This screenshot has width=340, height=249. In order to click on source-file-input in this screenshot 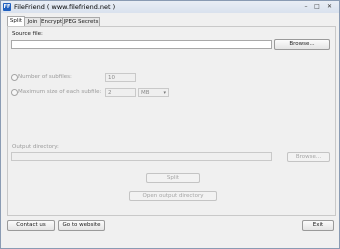, I will do `click(141, 44)`.